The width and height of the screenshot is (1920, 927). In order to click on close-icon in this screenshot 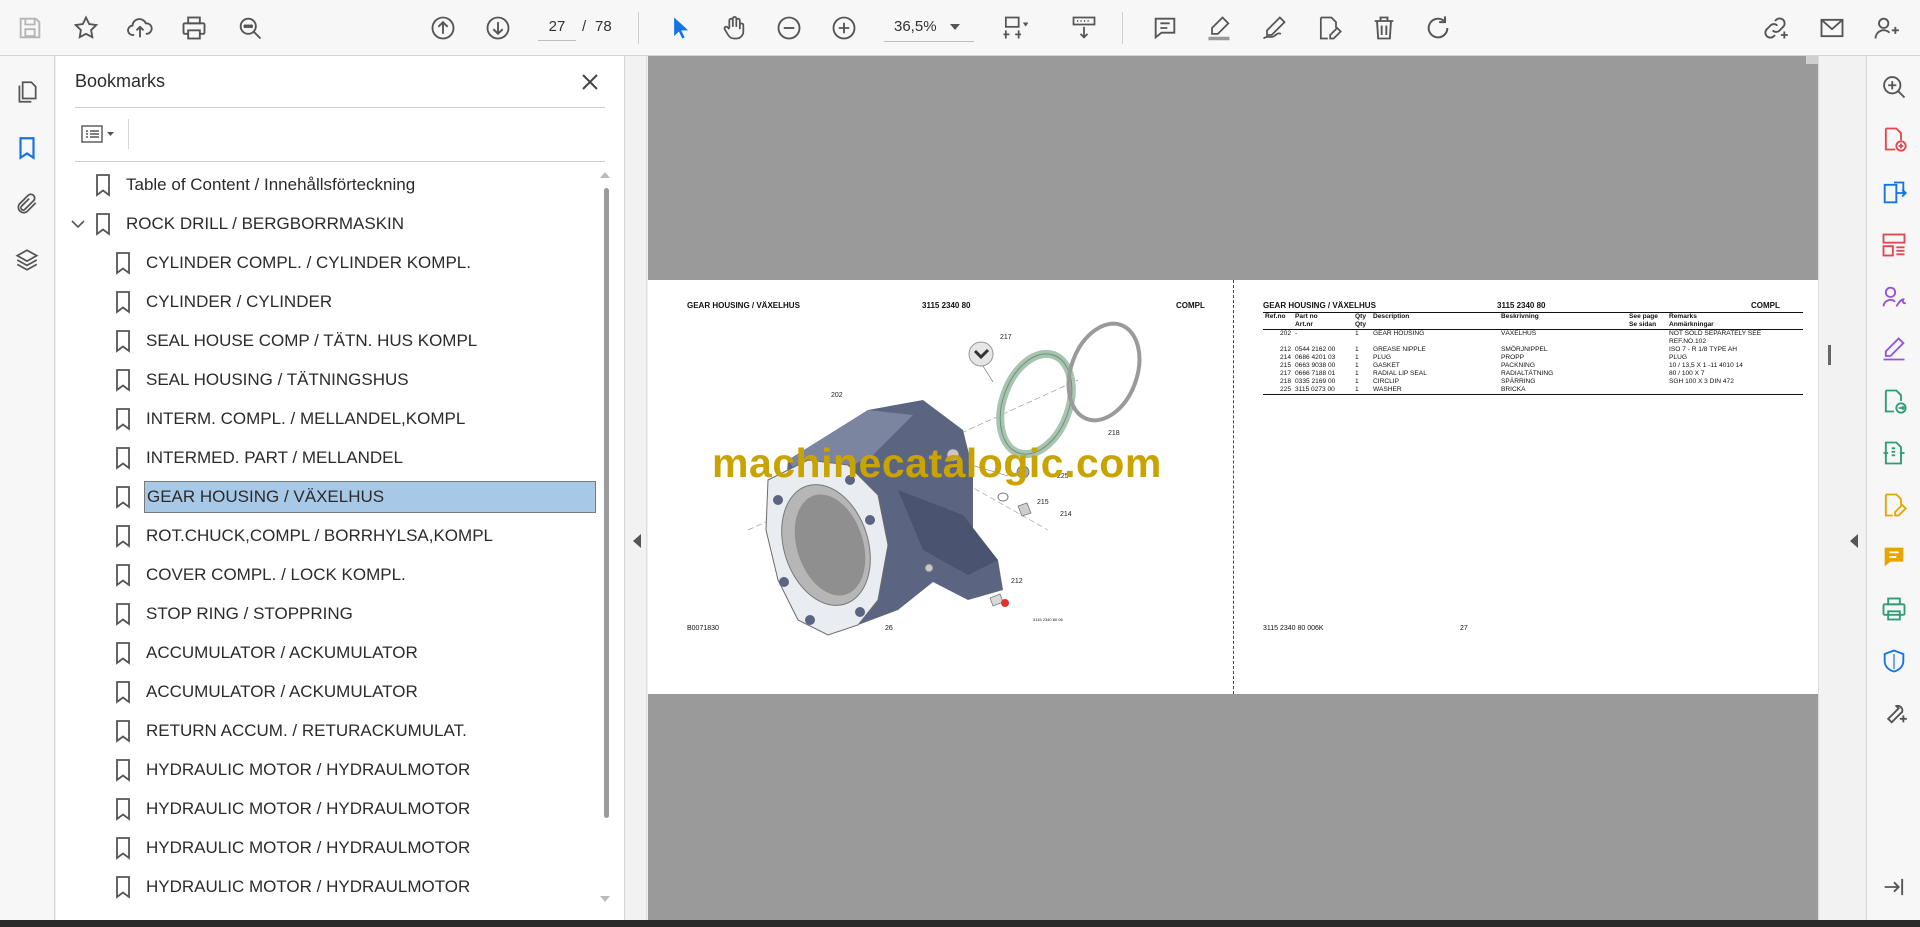, I will do `click(590, 82)`.